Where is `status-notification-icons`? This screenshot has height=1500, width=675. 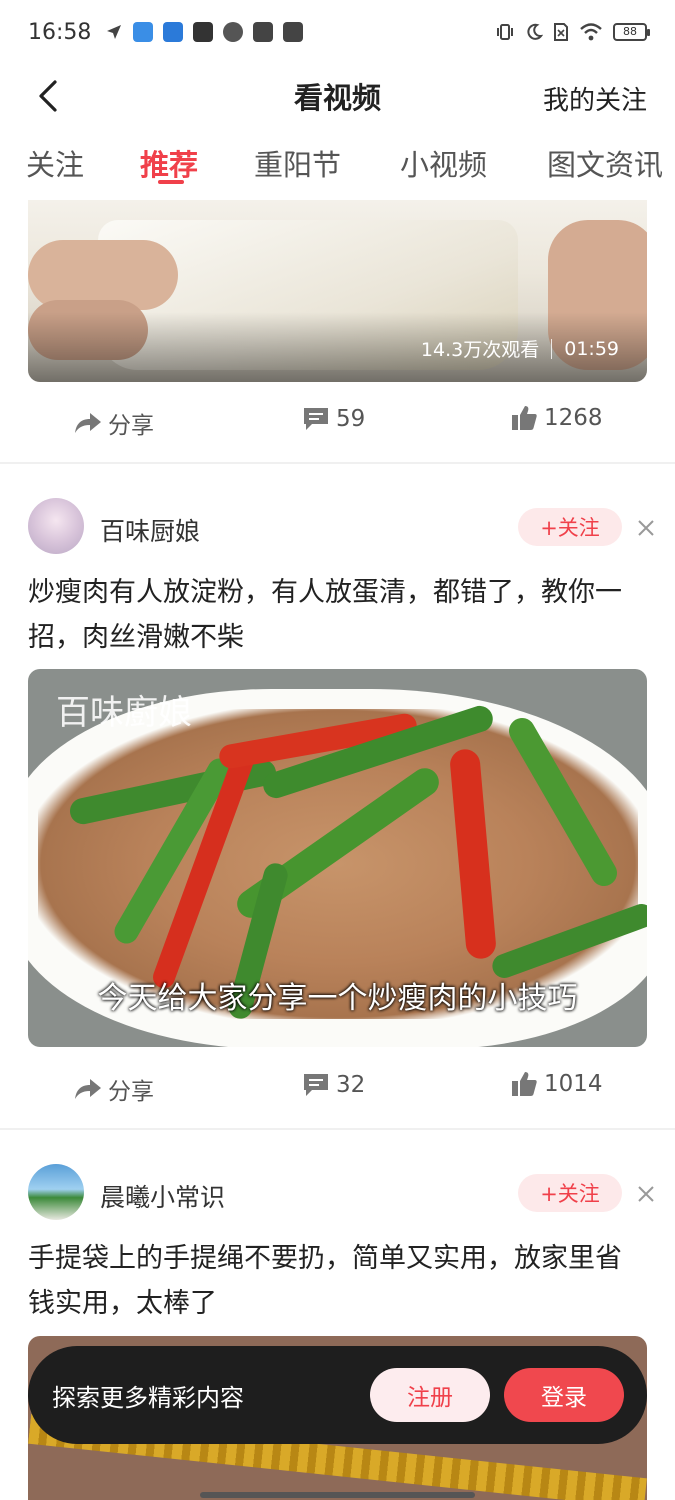 status-notification-icons is located at coordinates (204, 32).